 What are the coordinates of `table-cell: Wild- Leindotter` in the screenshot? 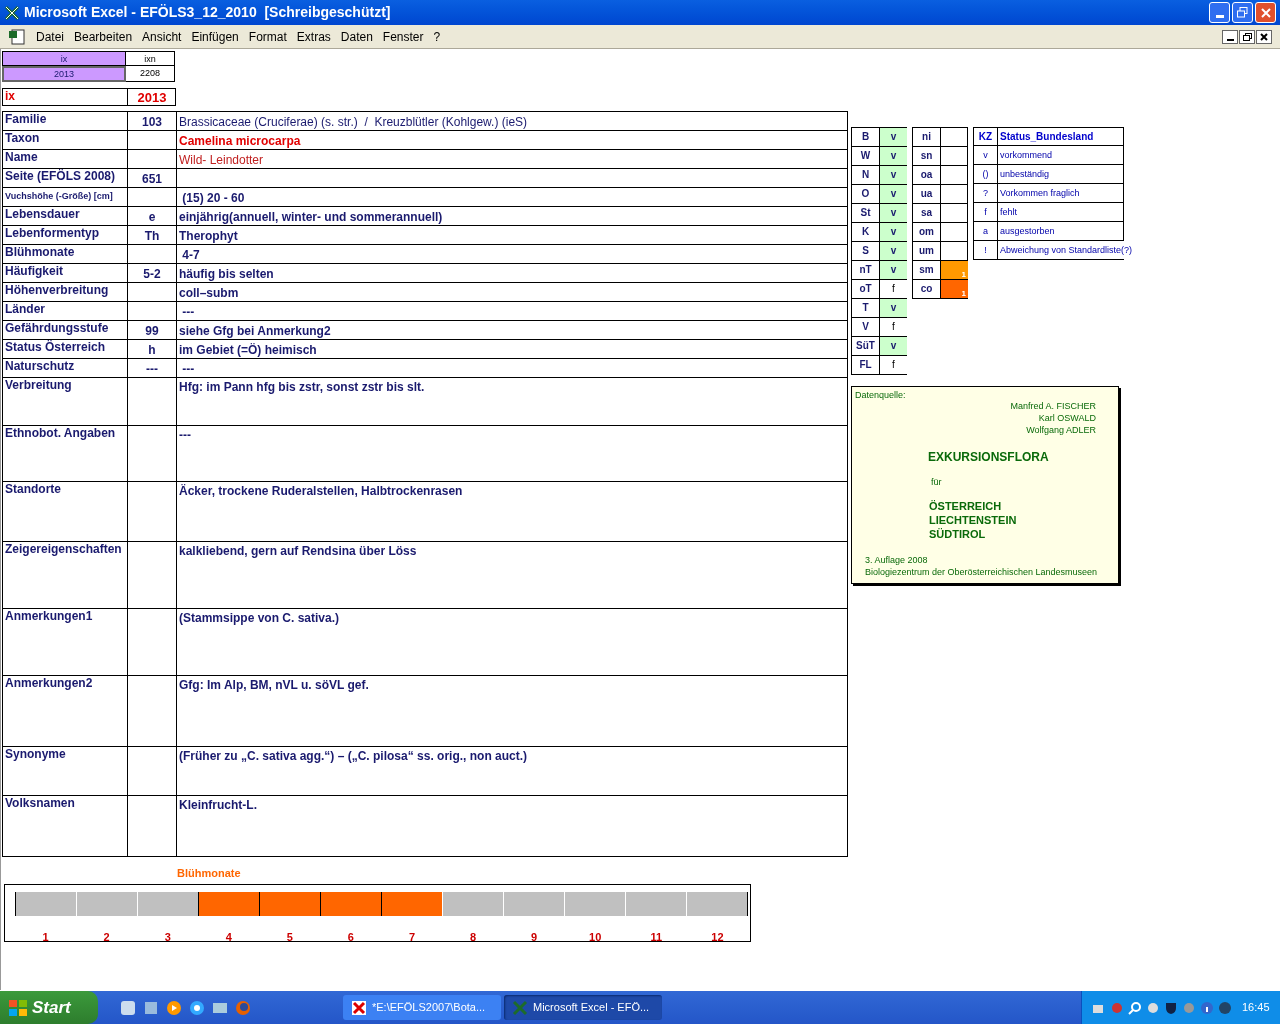 It's located at (221, 160).